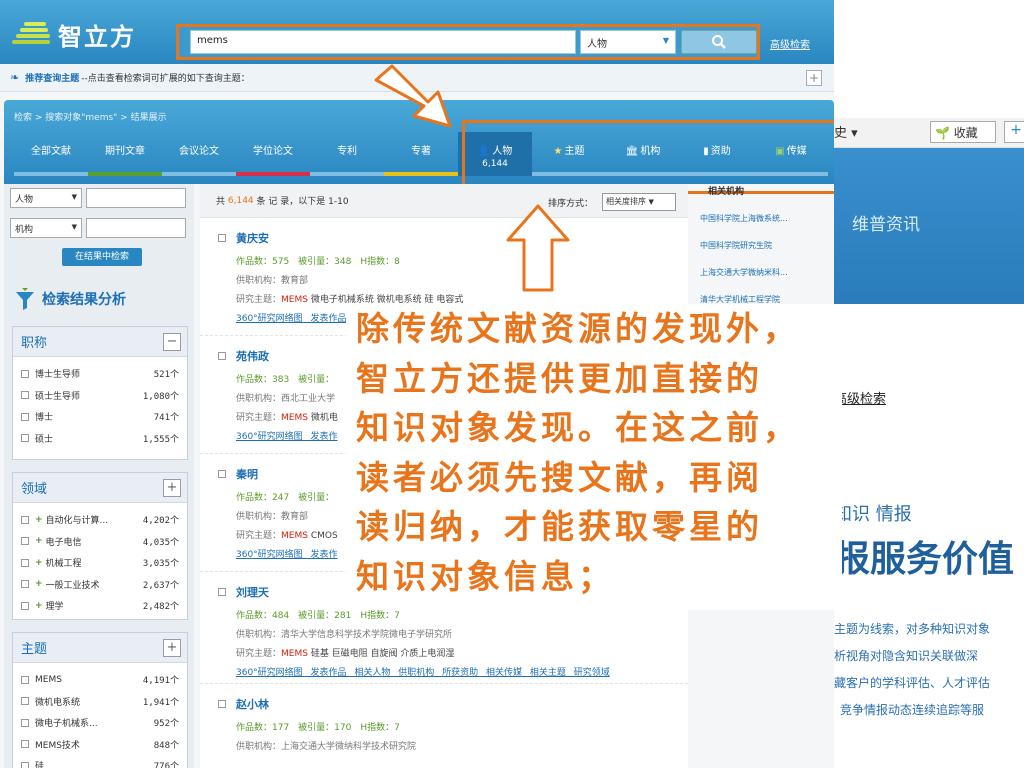 The height and width of the screenshot is (768, 1024). What do you see at coordinates (413, 96) in the screenshot?
I see `diagonal-arrow-icon` at bounding box center [413, 96].